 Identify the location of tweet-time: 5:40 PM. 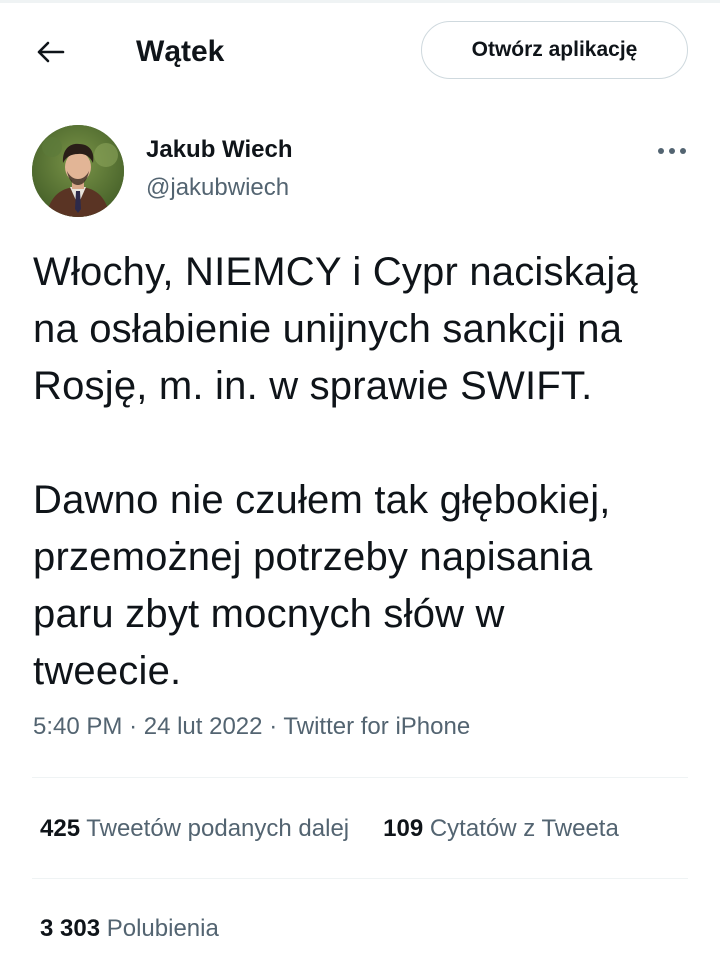
(77, 726).